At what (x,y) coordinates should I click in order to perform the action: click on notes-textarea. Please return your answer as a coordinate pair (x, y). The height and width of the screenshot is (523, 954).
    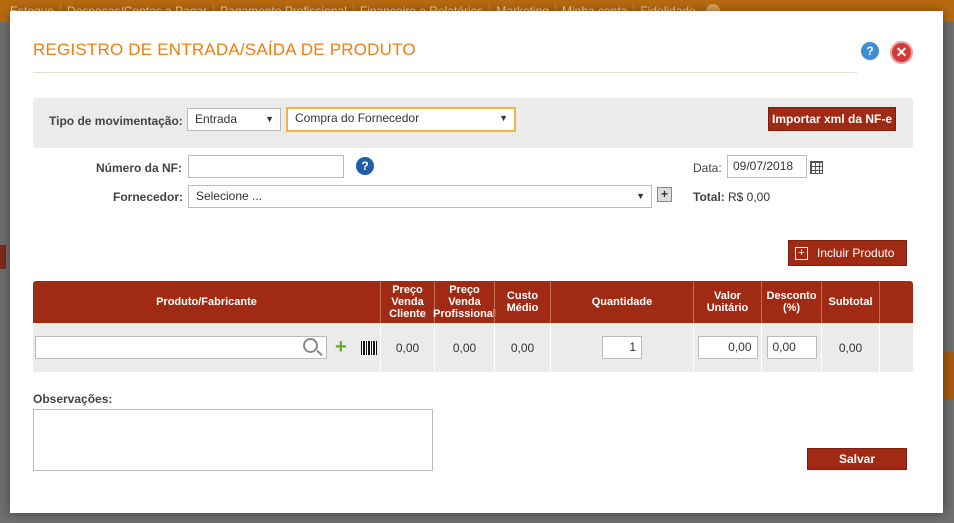
    Looking at the image, I should click on (233, 440).